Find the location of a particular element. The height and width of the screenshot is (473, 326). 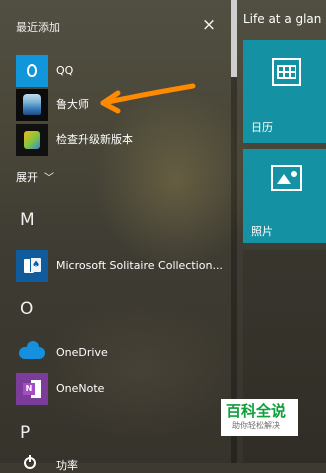

solitaire-icon: ♠ is located at coordinates (32, 266).